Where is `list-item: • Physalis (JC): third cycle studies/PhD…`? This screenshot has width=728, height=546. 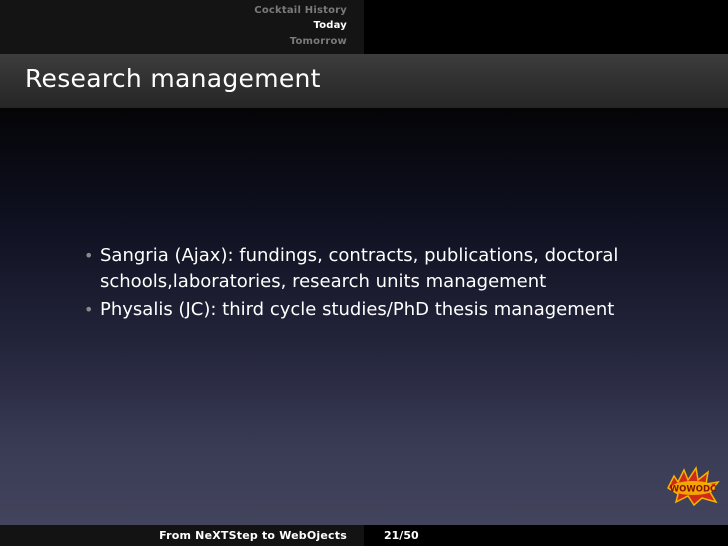 list-item: • Physalis (JC): third cycle studies/PhD… is located at coordinates (384, 310).